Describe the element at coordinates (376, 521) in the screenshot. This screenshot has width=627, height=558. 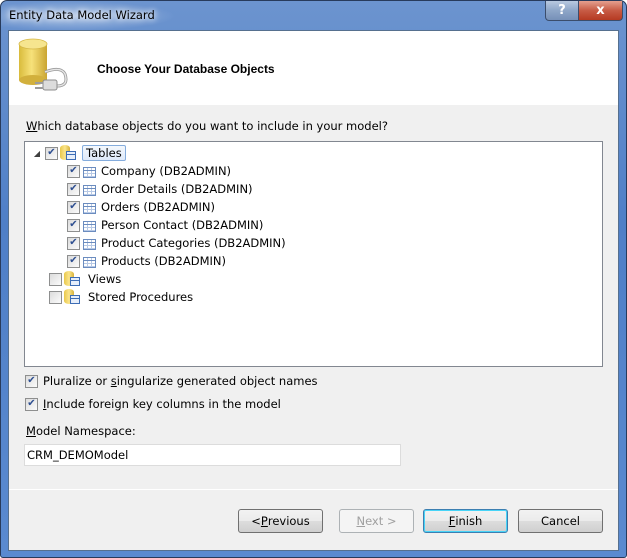
I see `next-button: Next >` at that location.